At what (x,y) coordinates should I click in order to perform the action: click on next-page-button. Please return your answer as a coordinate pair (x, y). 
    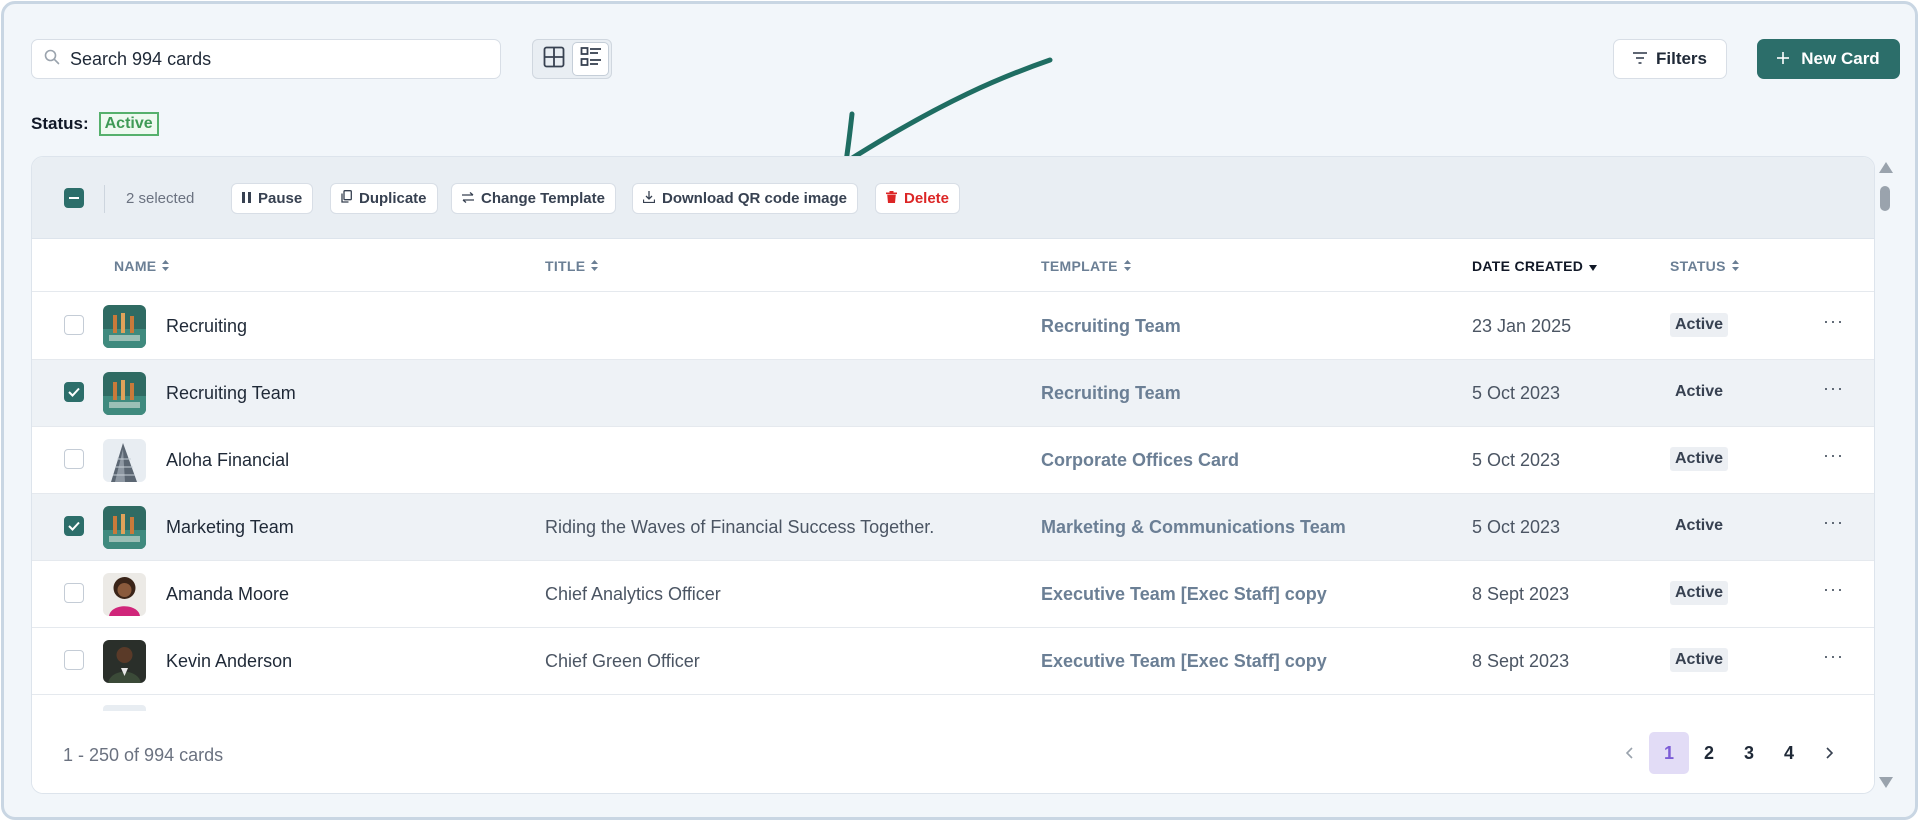
    Looking at the image, I should click on (1829, 753).